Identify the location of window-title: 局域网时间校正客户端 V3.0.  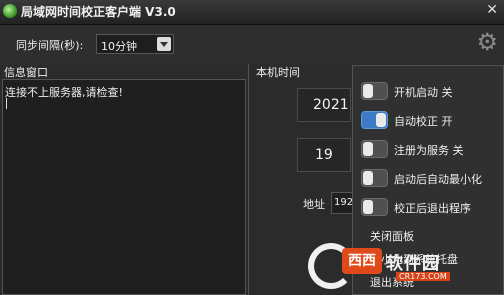
(98, 12).